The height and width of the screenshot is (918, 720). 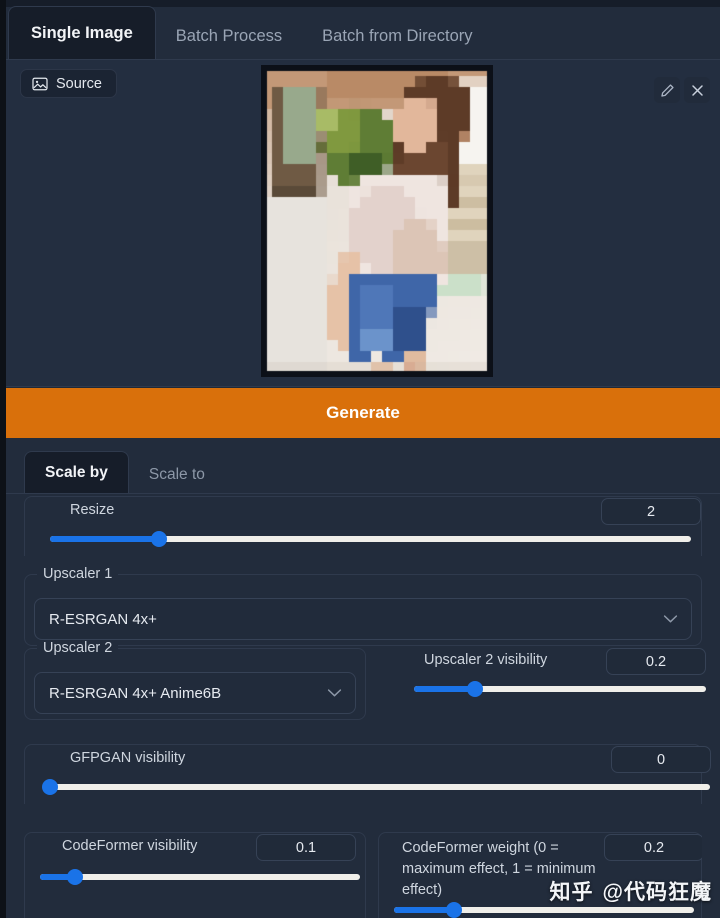 I want to click on upscaler-1-select: R-ESRGAN 4x+, so click(x=363, y=619).